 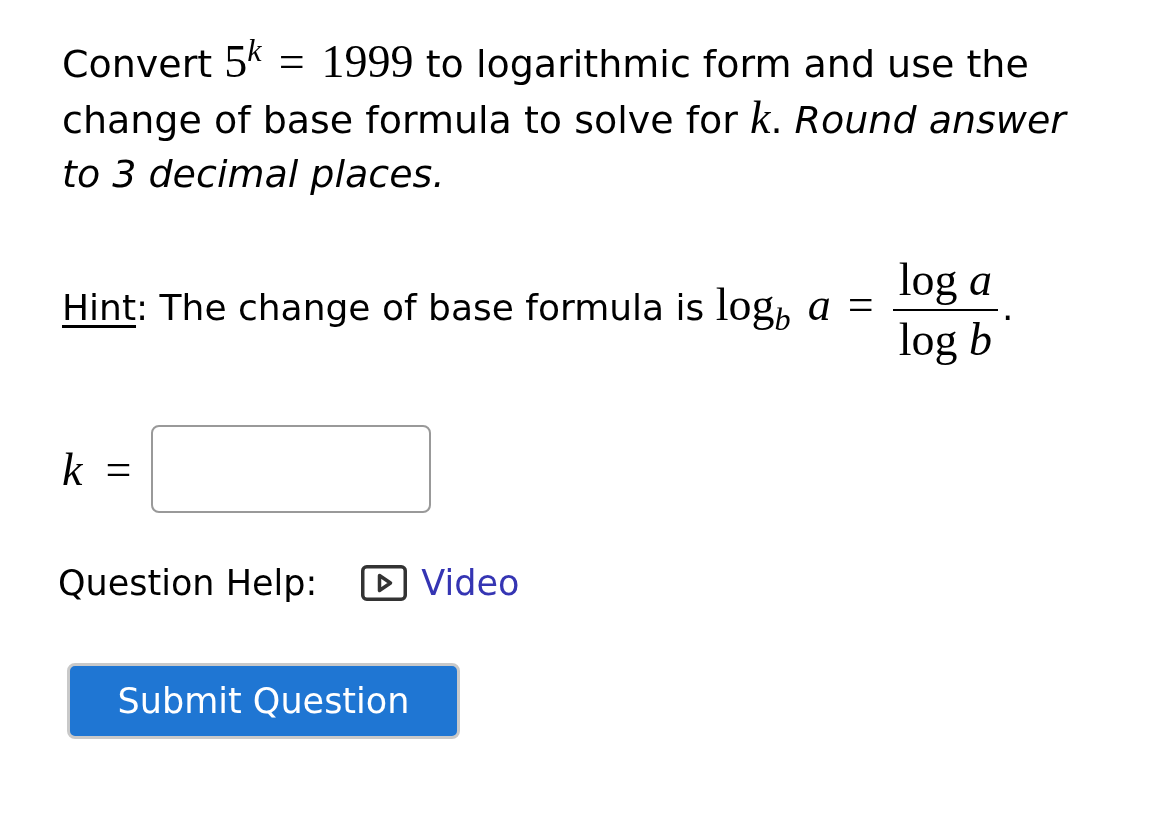 What do you see at coordinates (263, 701) in the screenshot?
I see `submit-button: Submit Question` at bounding box center [263, 701].